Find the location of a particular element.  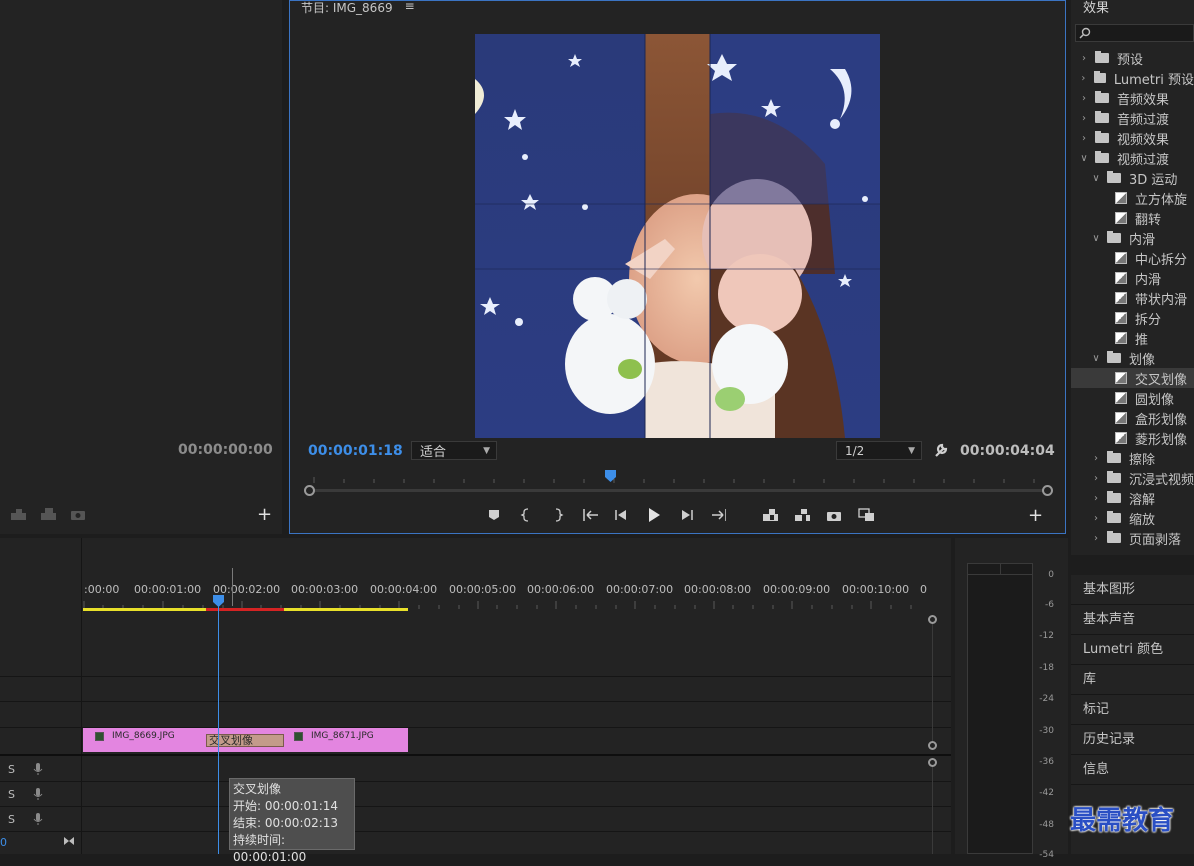

effects-tree-item: ∨ 内滑 is located at coordinates (1132, 238).